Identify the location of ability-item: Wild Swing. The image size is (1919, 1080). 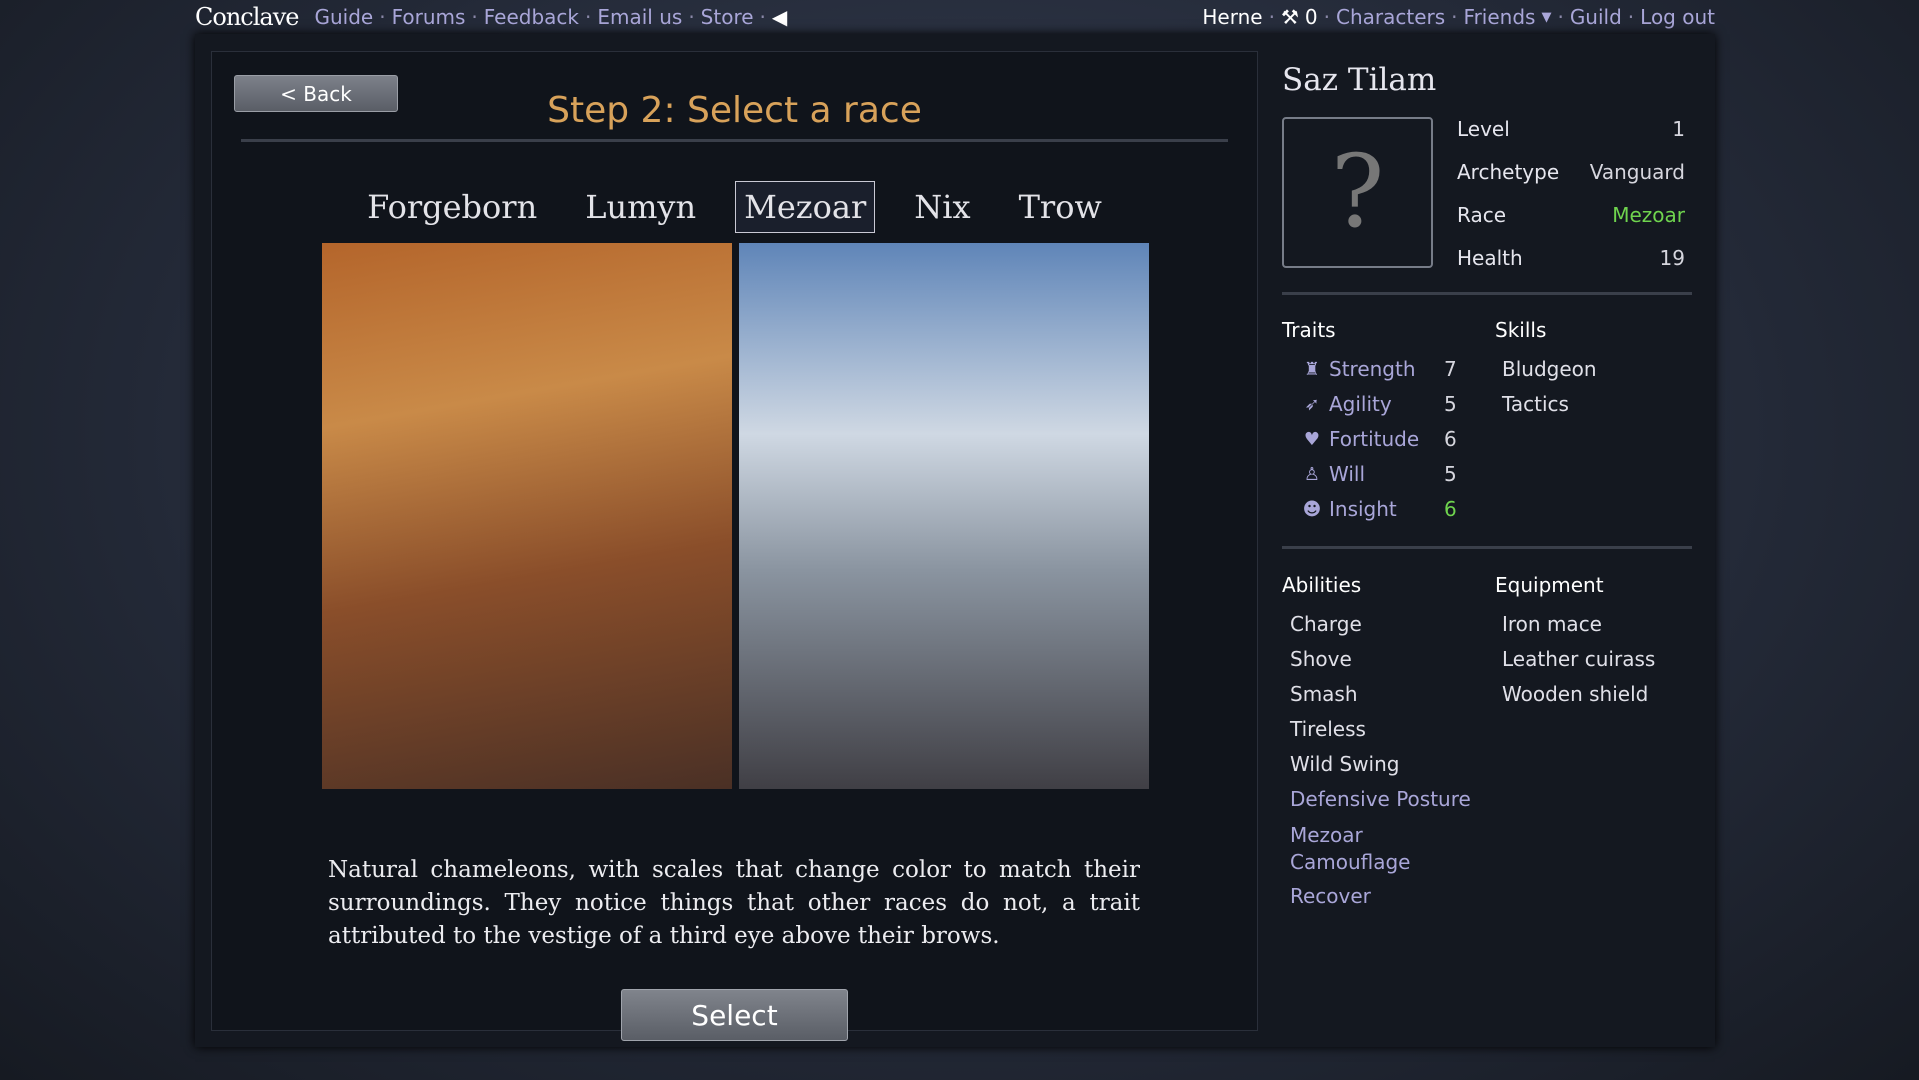
(1344, 764).